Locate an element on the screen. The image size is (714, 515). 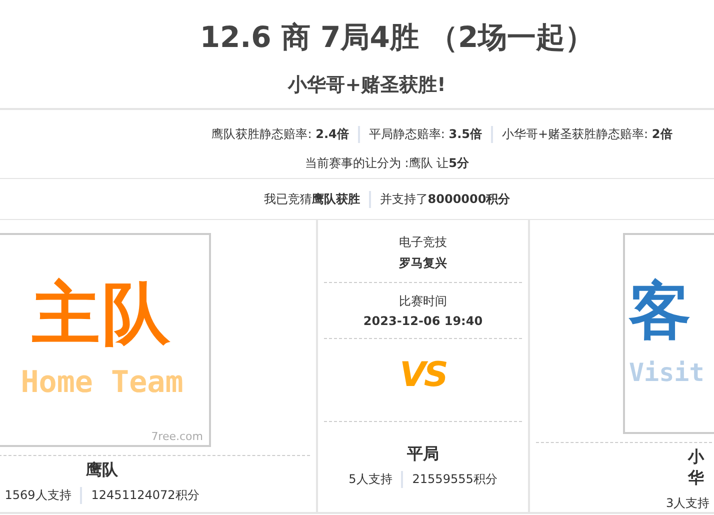
logo-text: 客 is located at coordinates (661, 311).